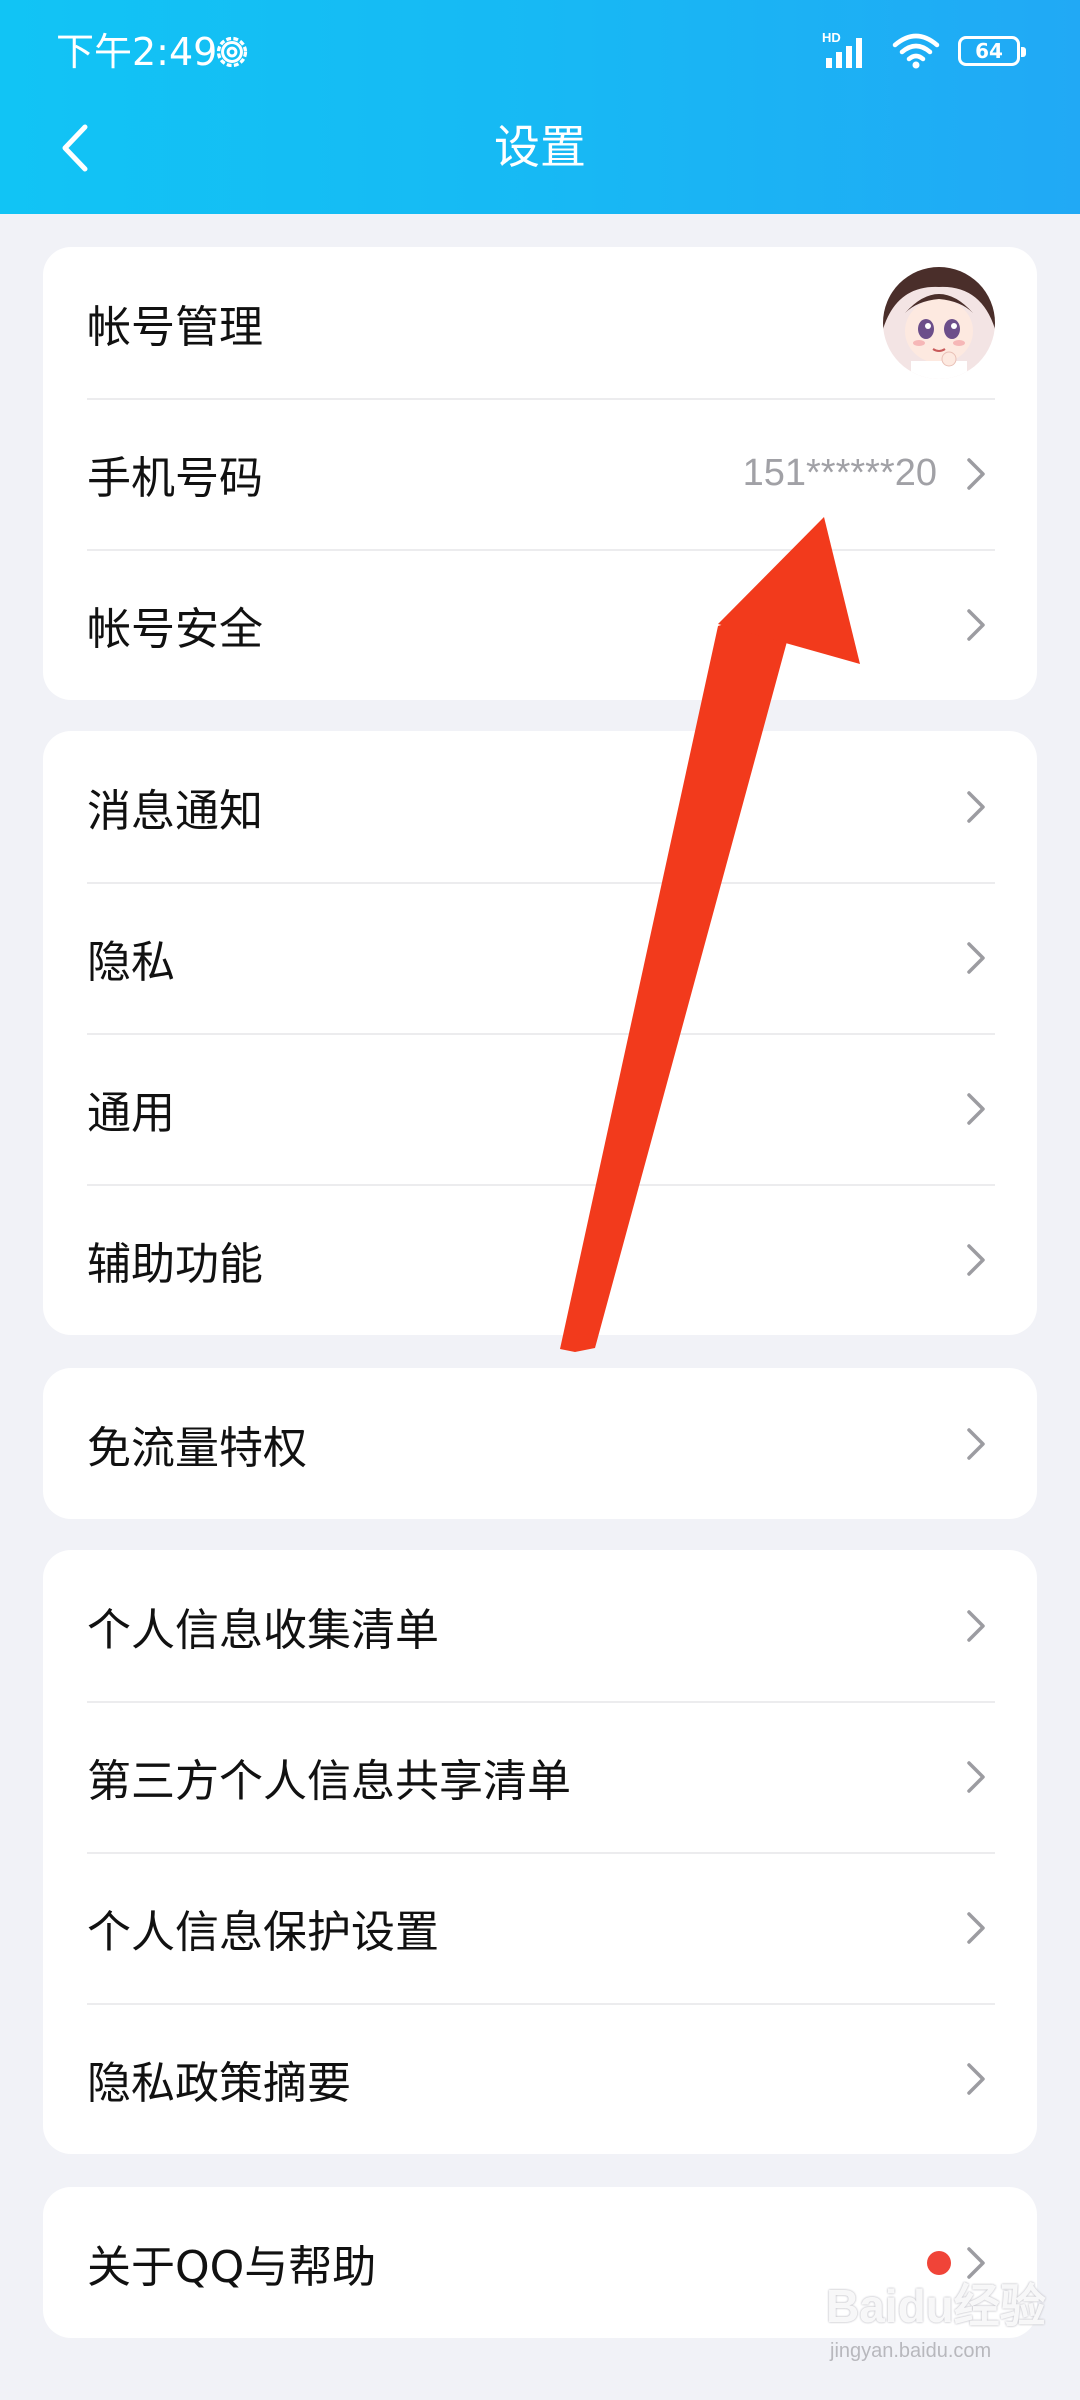  I want to click on phone-number-row: 手机号码 151******20, so click(540, 473).